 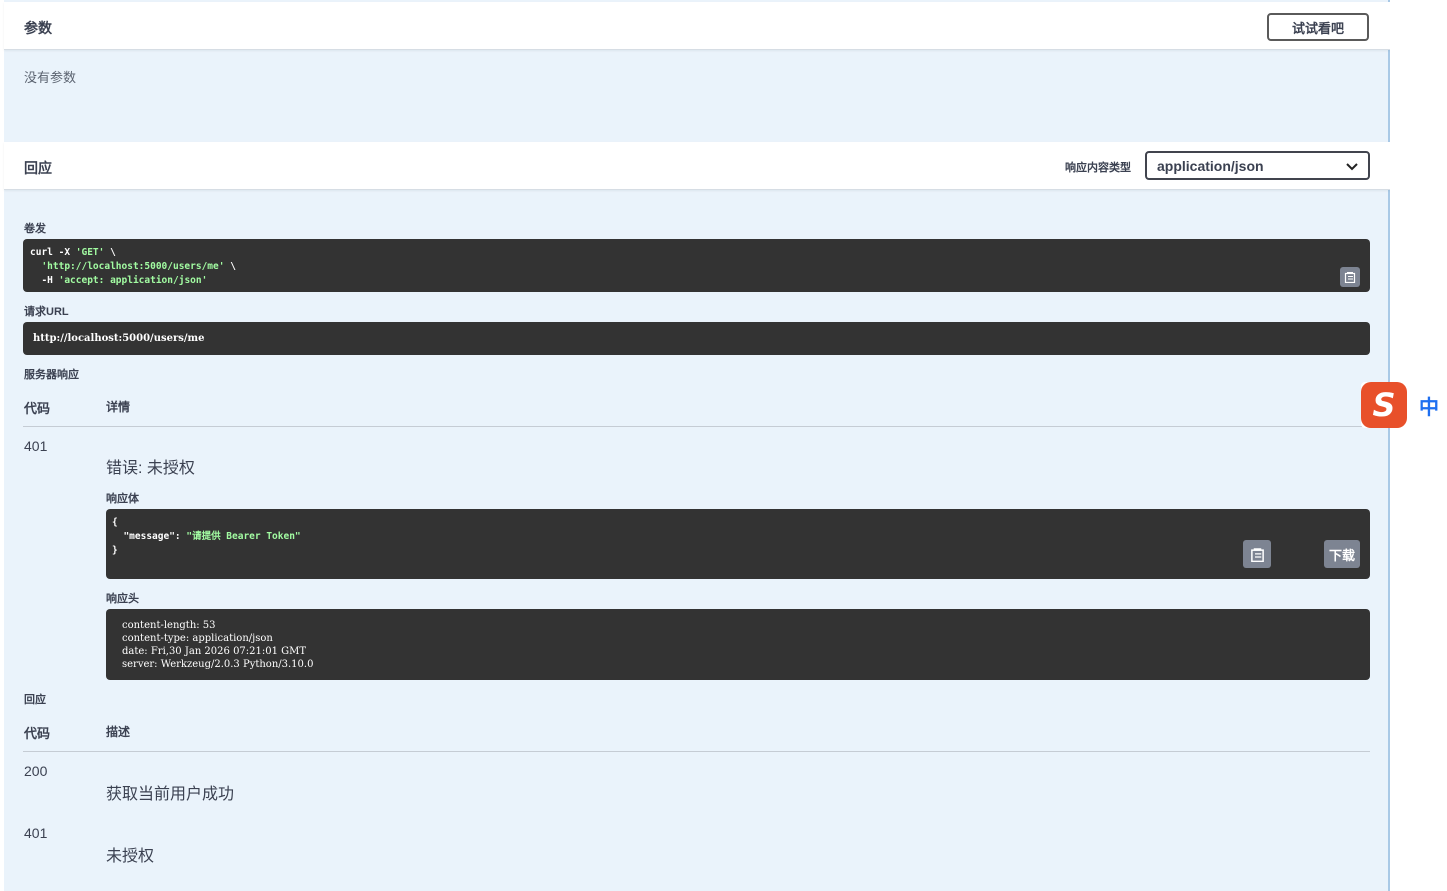 What do you see at coordinates (36, 833) in the screenshot?
I see `response-code: 401` at bounding box center [36, 833].